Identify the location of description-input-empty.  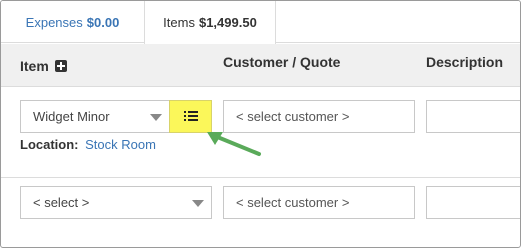
(473, 202).